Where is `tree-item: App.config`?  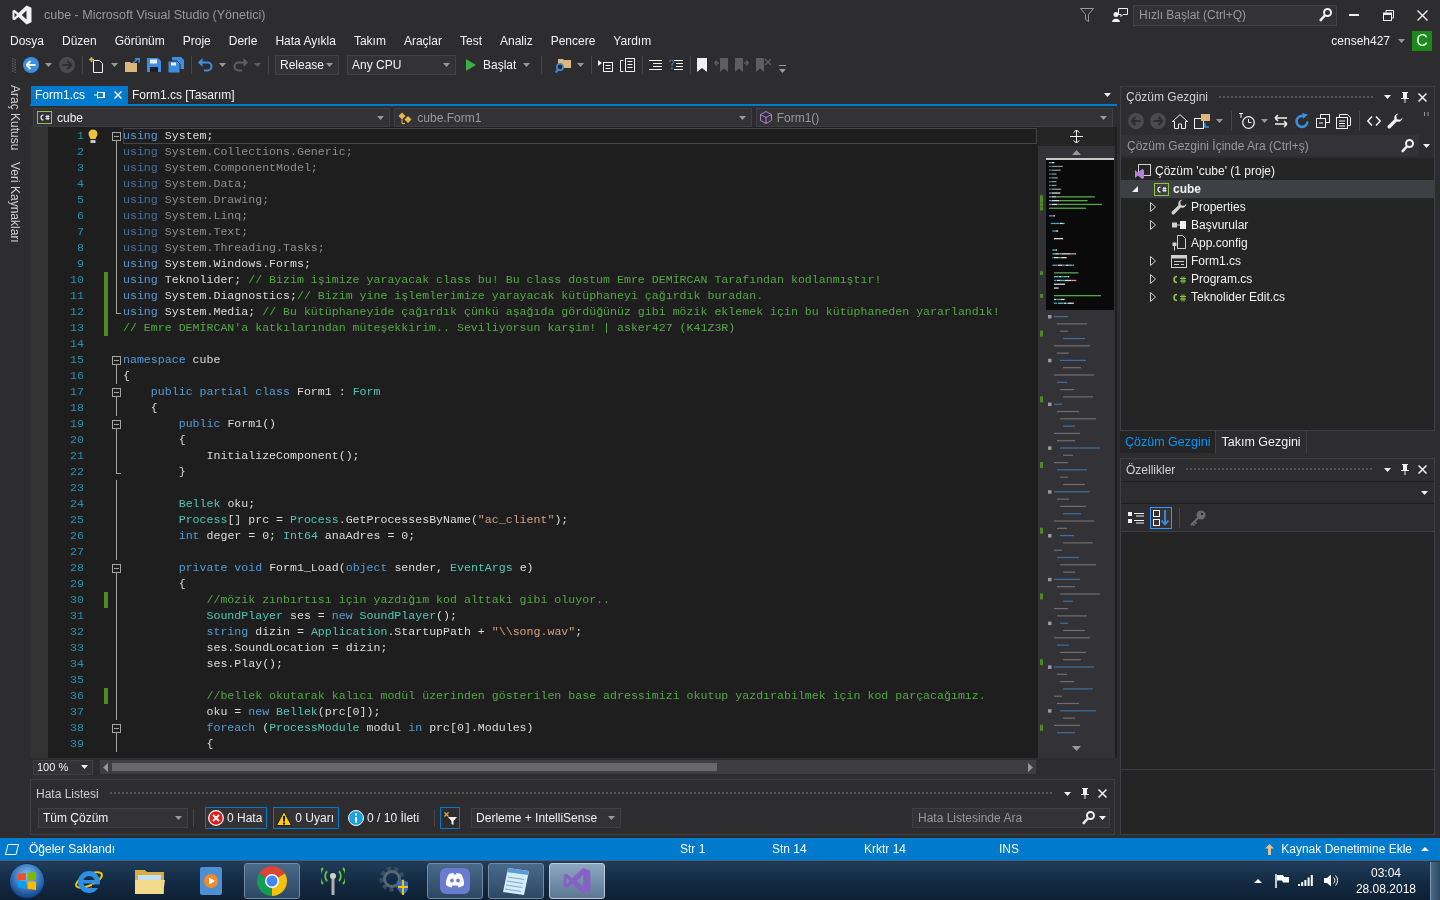 tree-item: App.config is located at coordinates (1277, 243).